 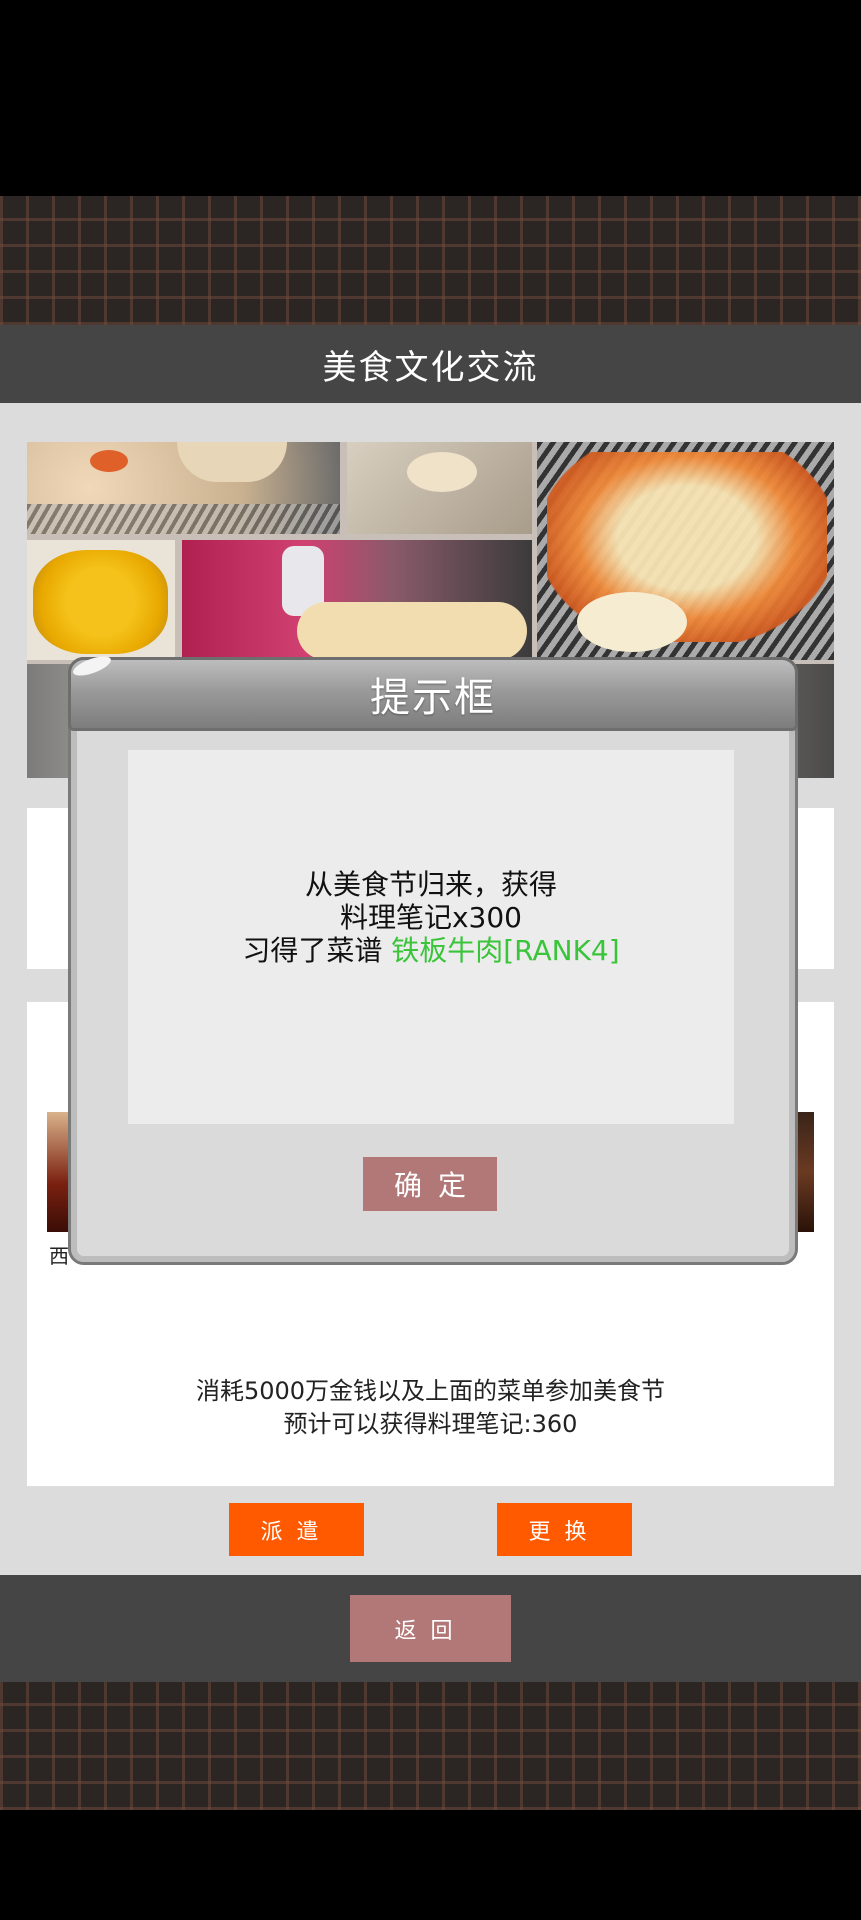 I want to click on decorative-pattern-top, so click(x=430, y=260).